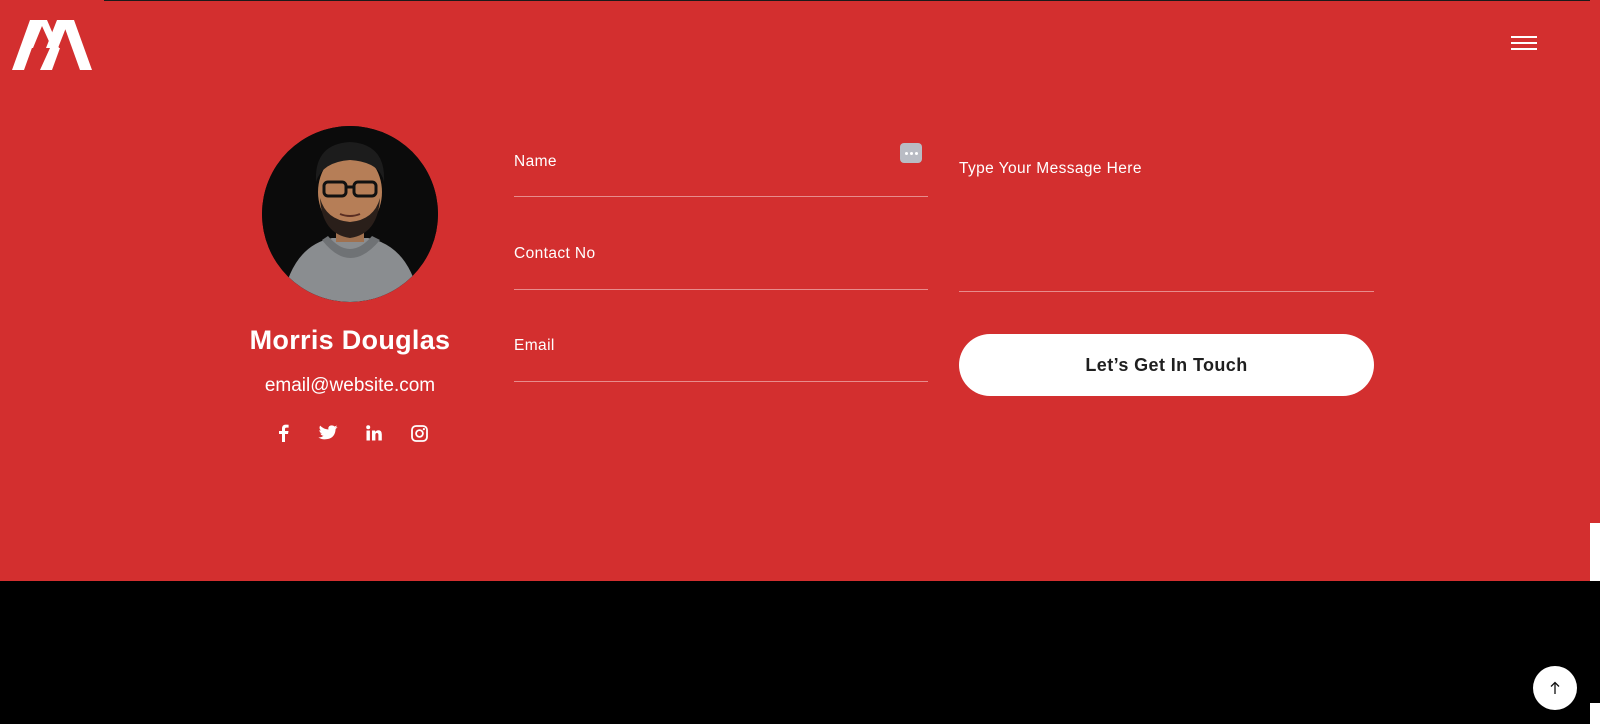 This screenshot has height=724, width=1600. I want to click on top-border, so click(847, 0).